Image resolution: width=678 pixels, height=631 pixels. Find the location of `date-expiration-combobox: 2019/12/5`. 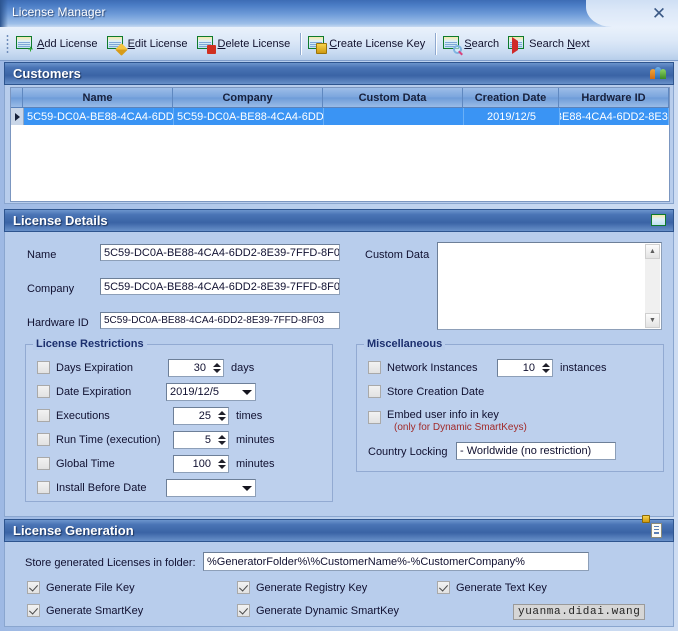

date-expiration-combobox: 2019/12/5 is located at coordinates (211, 392).